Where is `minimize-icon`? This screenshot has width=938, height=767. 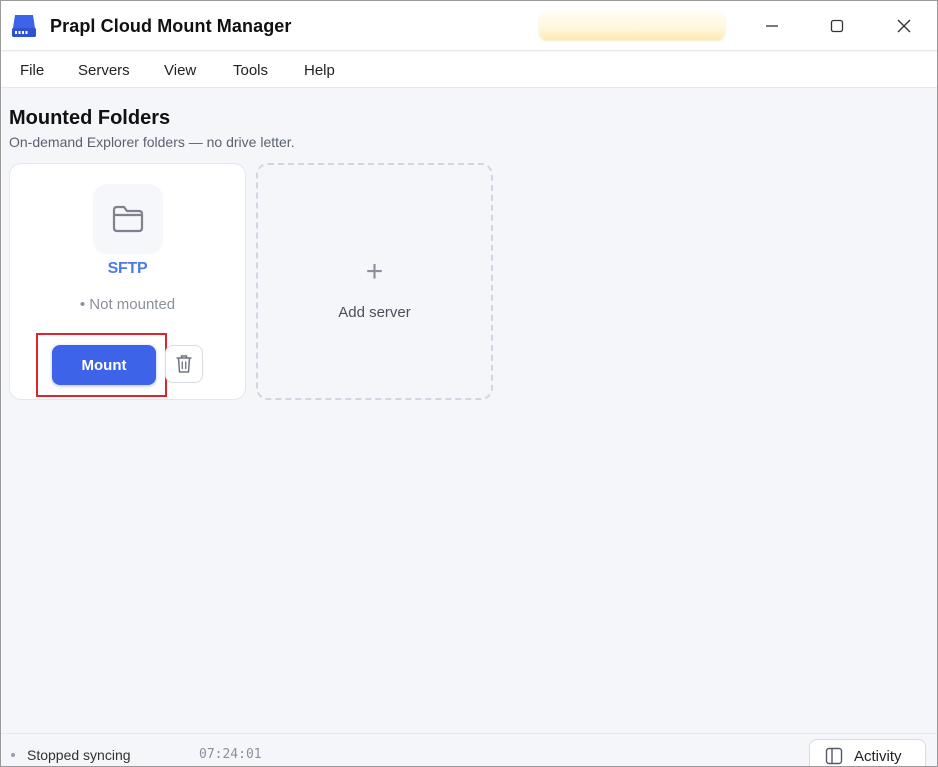 minimize-icon is located at coordinates (772, 26).